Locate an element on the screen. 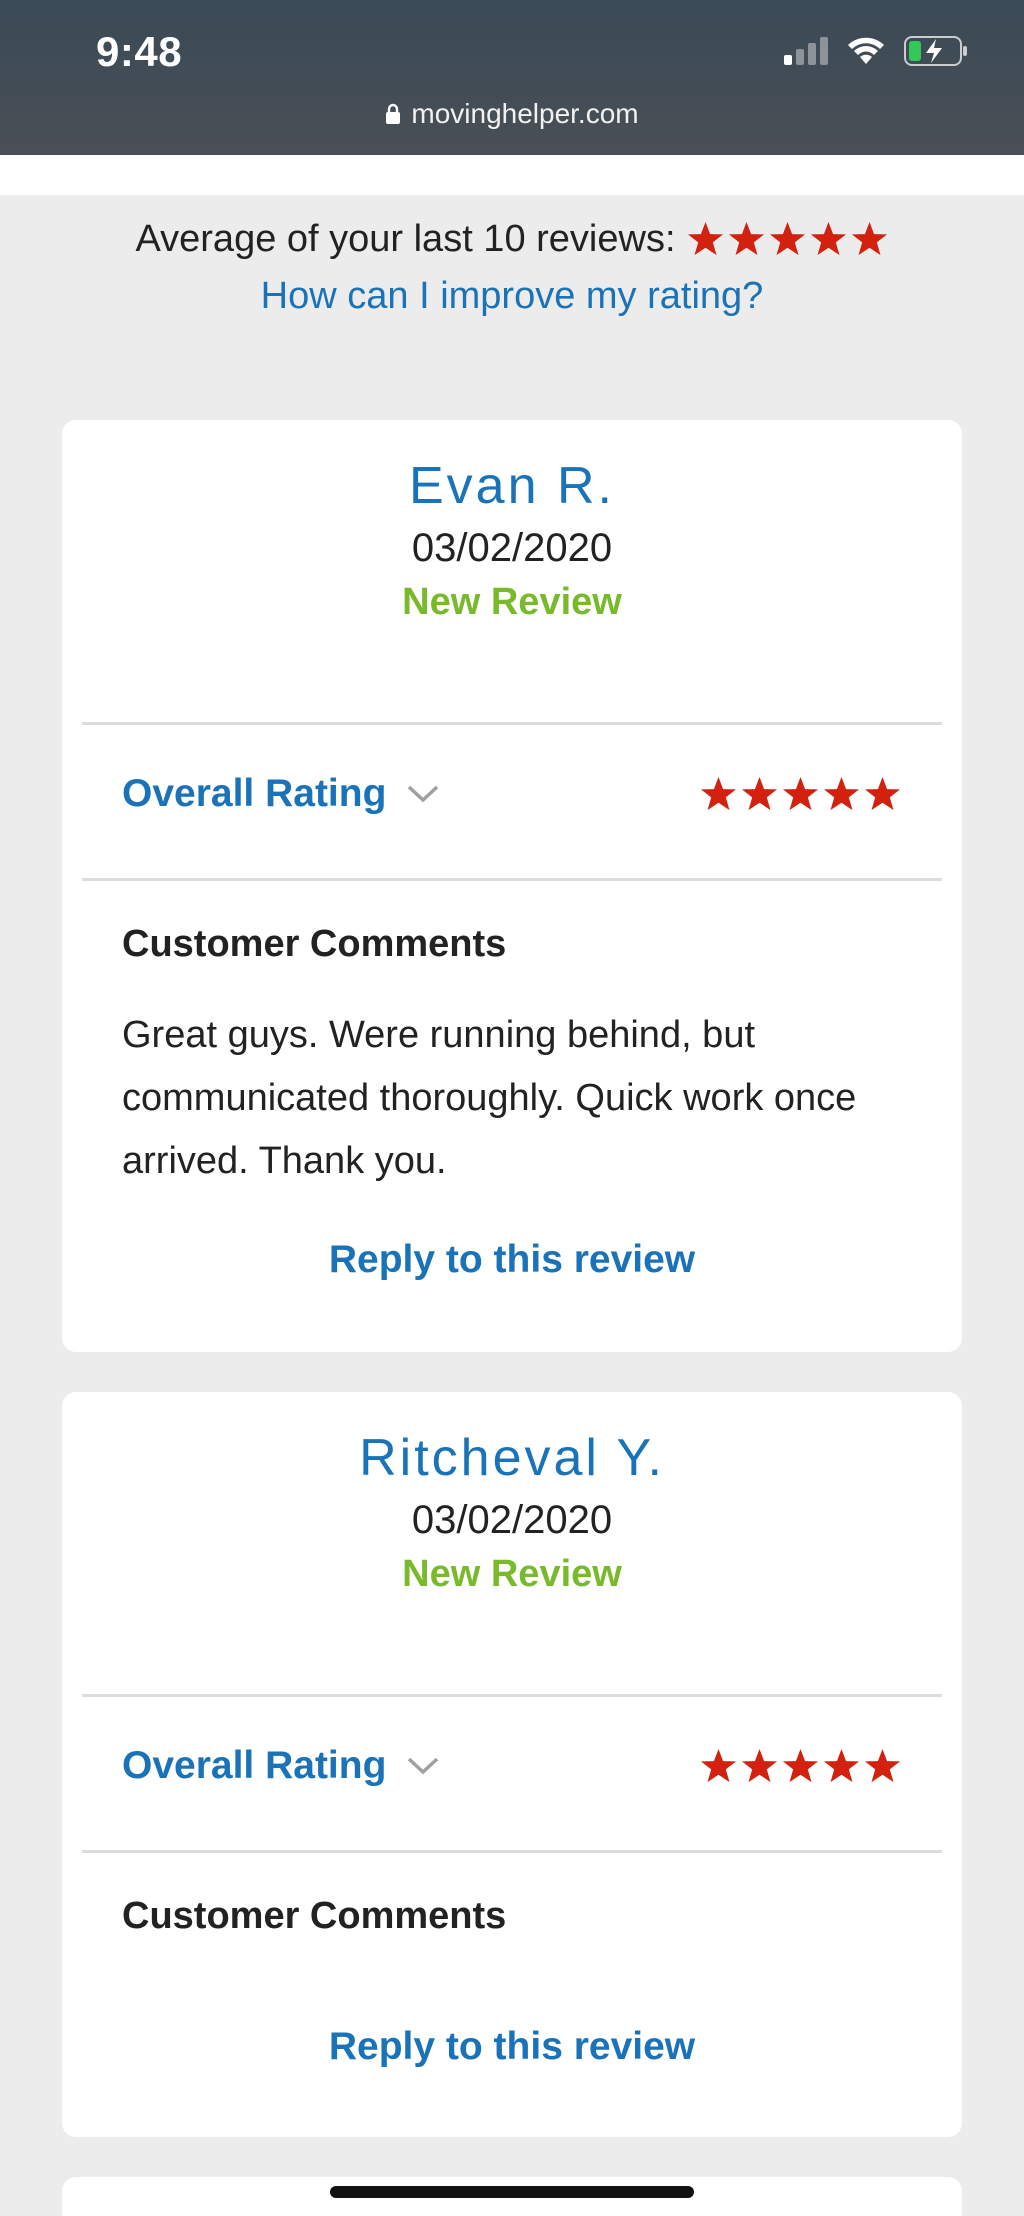 The width and height of the screenshot is (1024, 2216). cellular-signal-icon is located at coordinates (806, 51).